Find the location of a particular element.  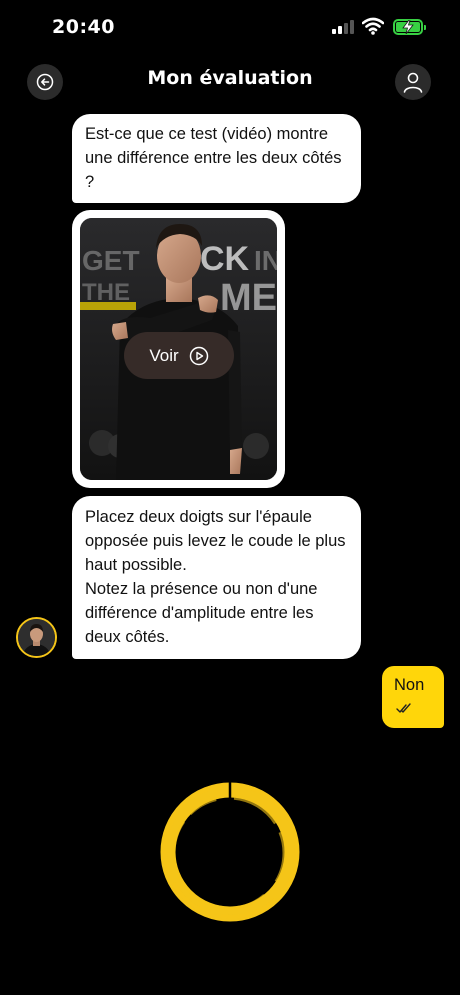

play-video-button: Voir is located at coordinates (179, 355).